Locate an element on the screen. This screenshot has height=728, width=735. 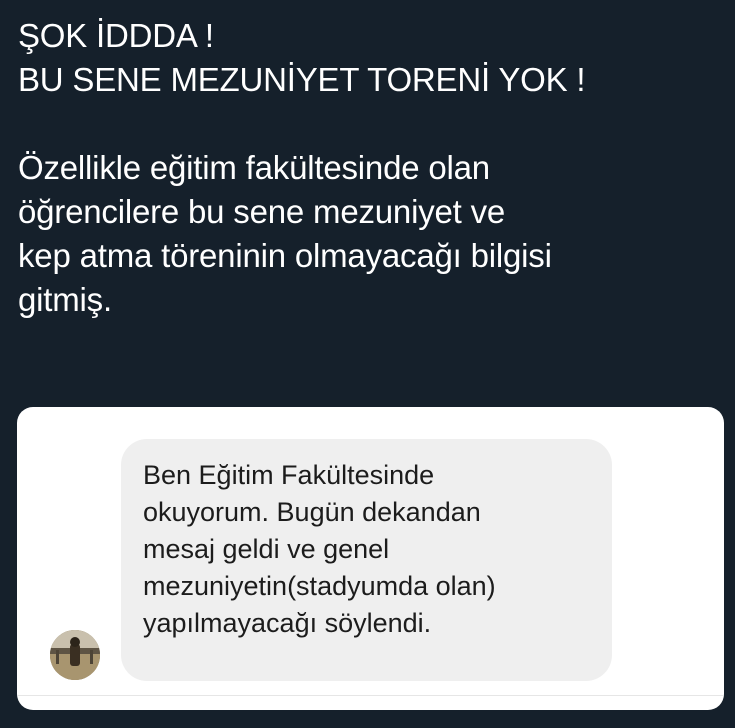
avatar-photo-icon is located at coordinates (75, 655).